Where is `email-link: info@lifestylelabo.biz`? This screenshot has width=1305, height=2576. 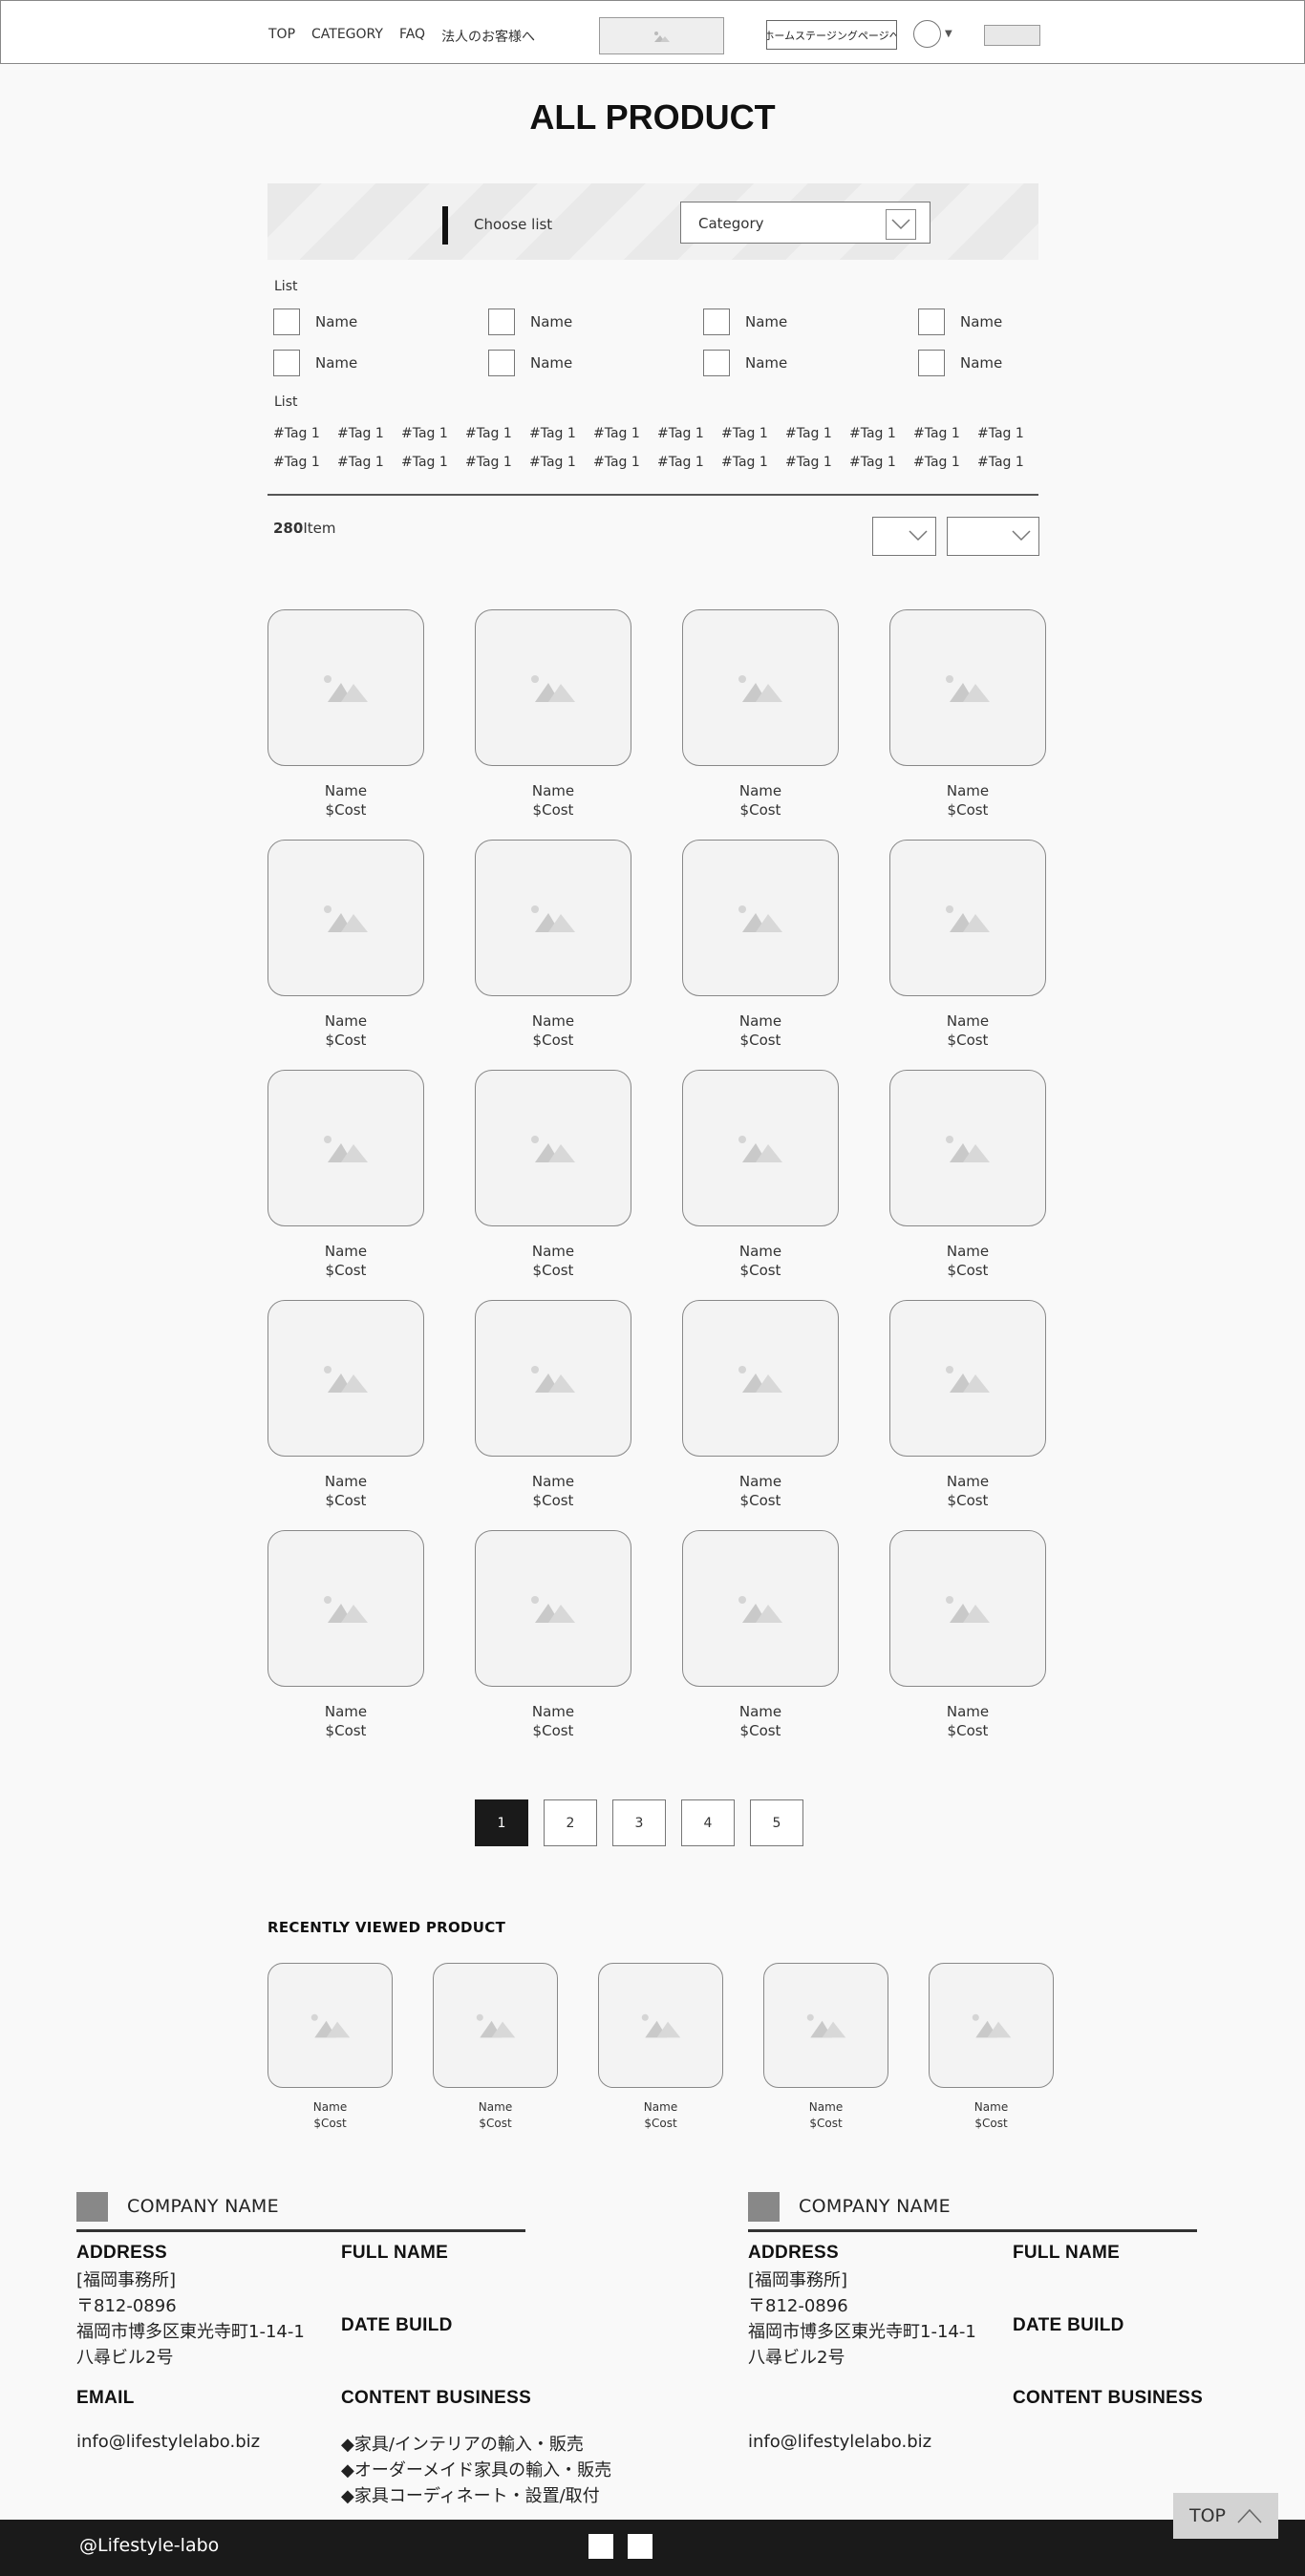
email-link: info@lifestylelabo.biz is located at coordinates (168, 2442).